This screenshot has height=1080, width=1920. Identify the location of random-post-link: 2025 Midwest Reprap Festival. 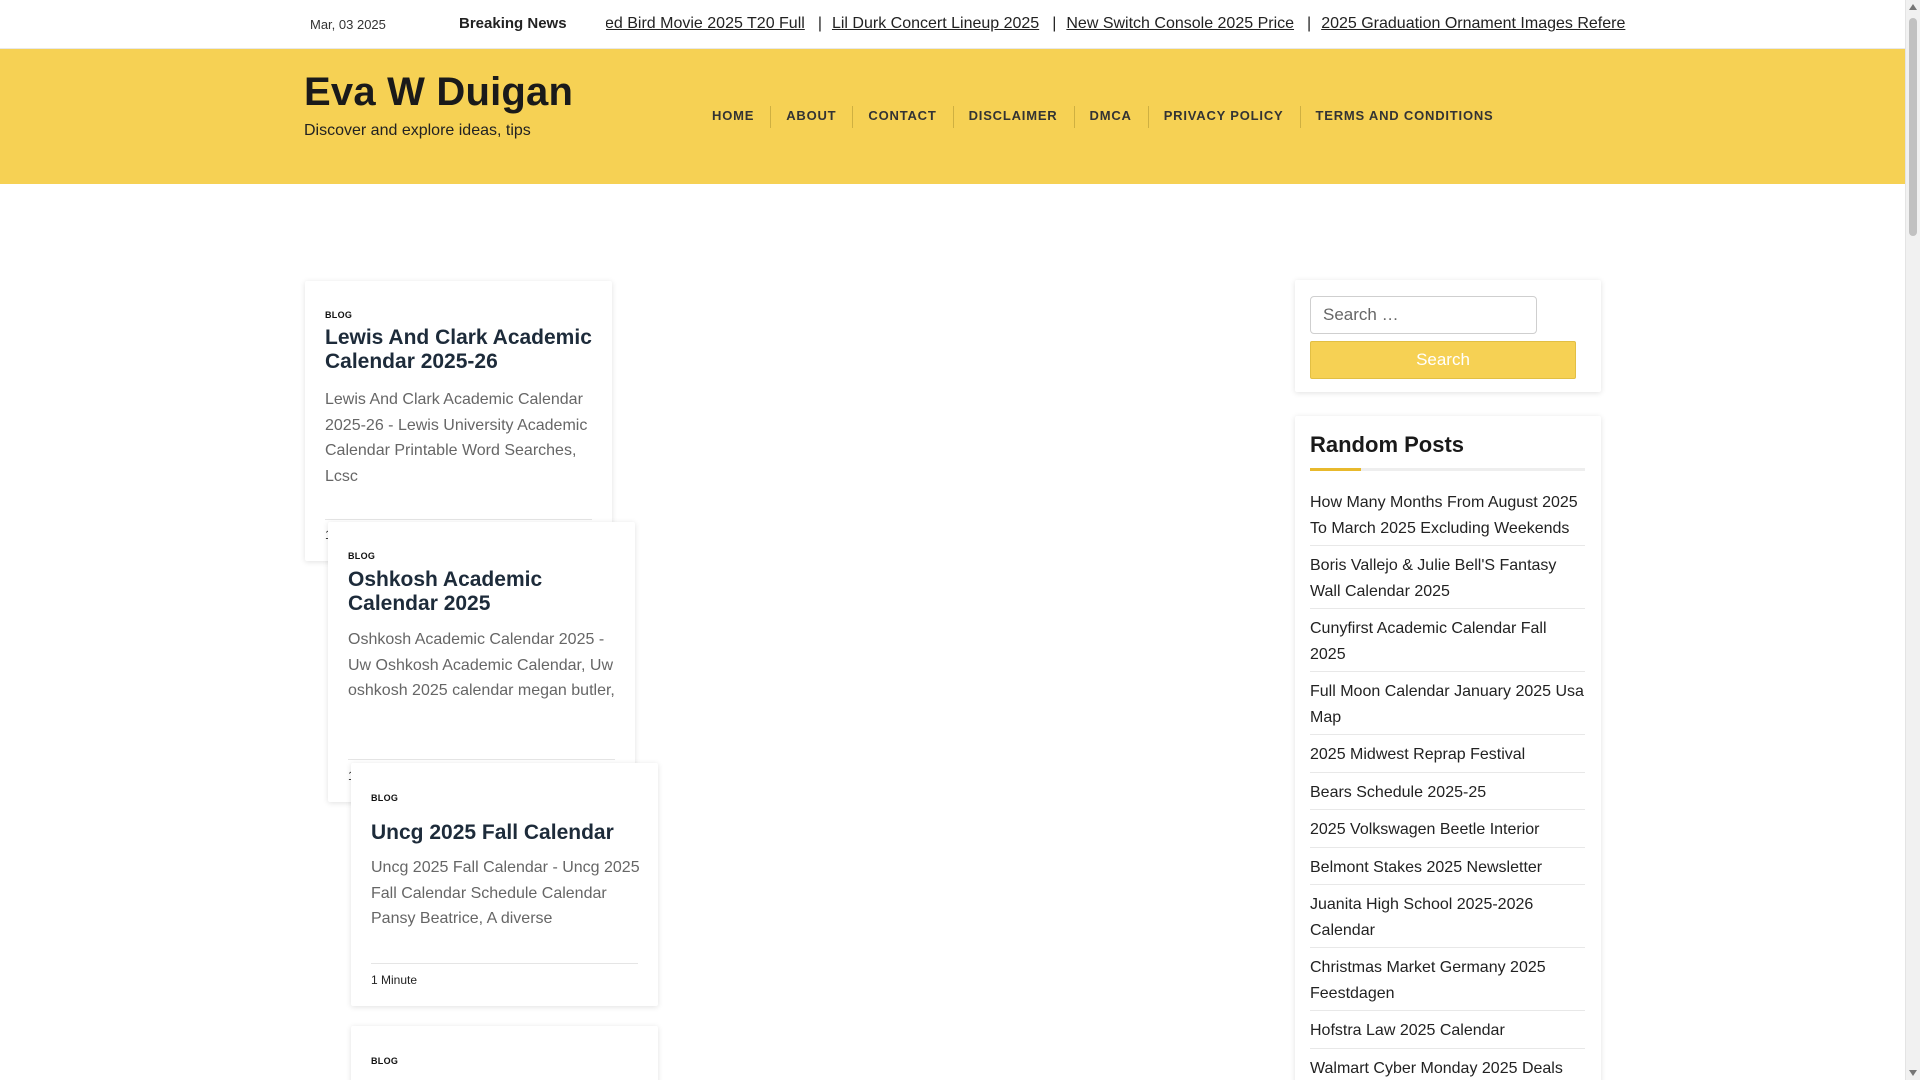
(1447, 756).